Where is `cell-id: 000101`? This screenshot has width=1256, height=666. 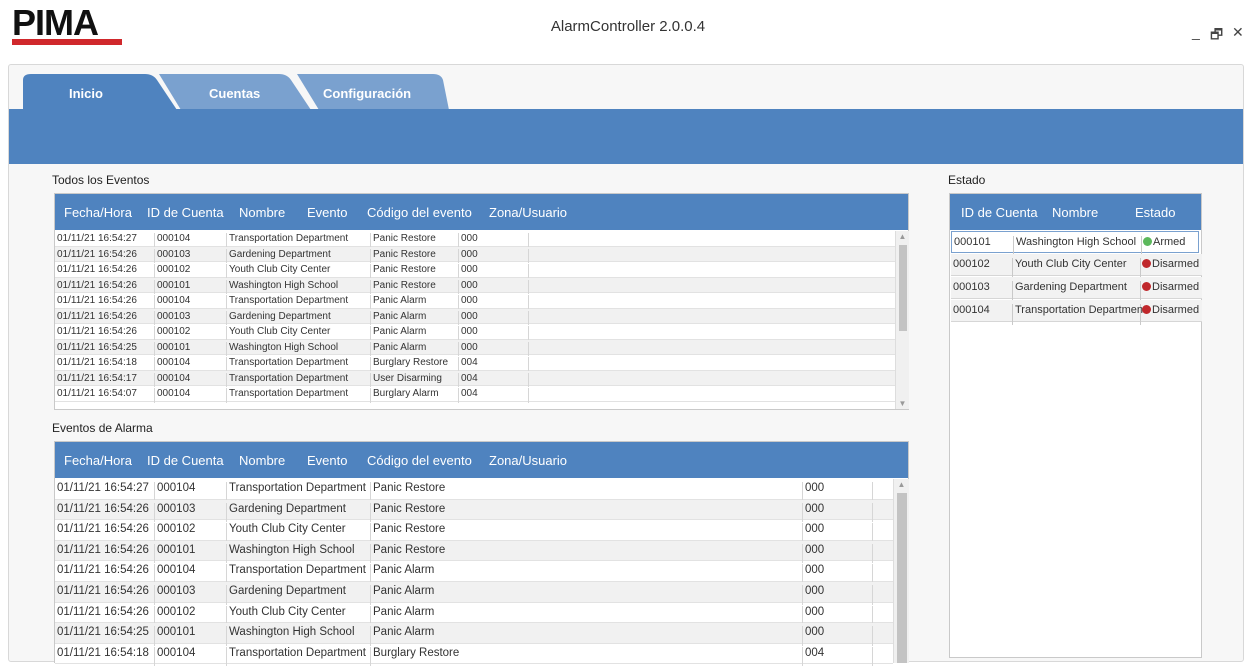 cell-id: 000101 is located at coordinates (191, 286).